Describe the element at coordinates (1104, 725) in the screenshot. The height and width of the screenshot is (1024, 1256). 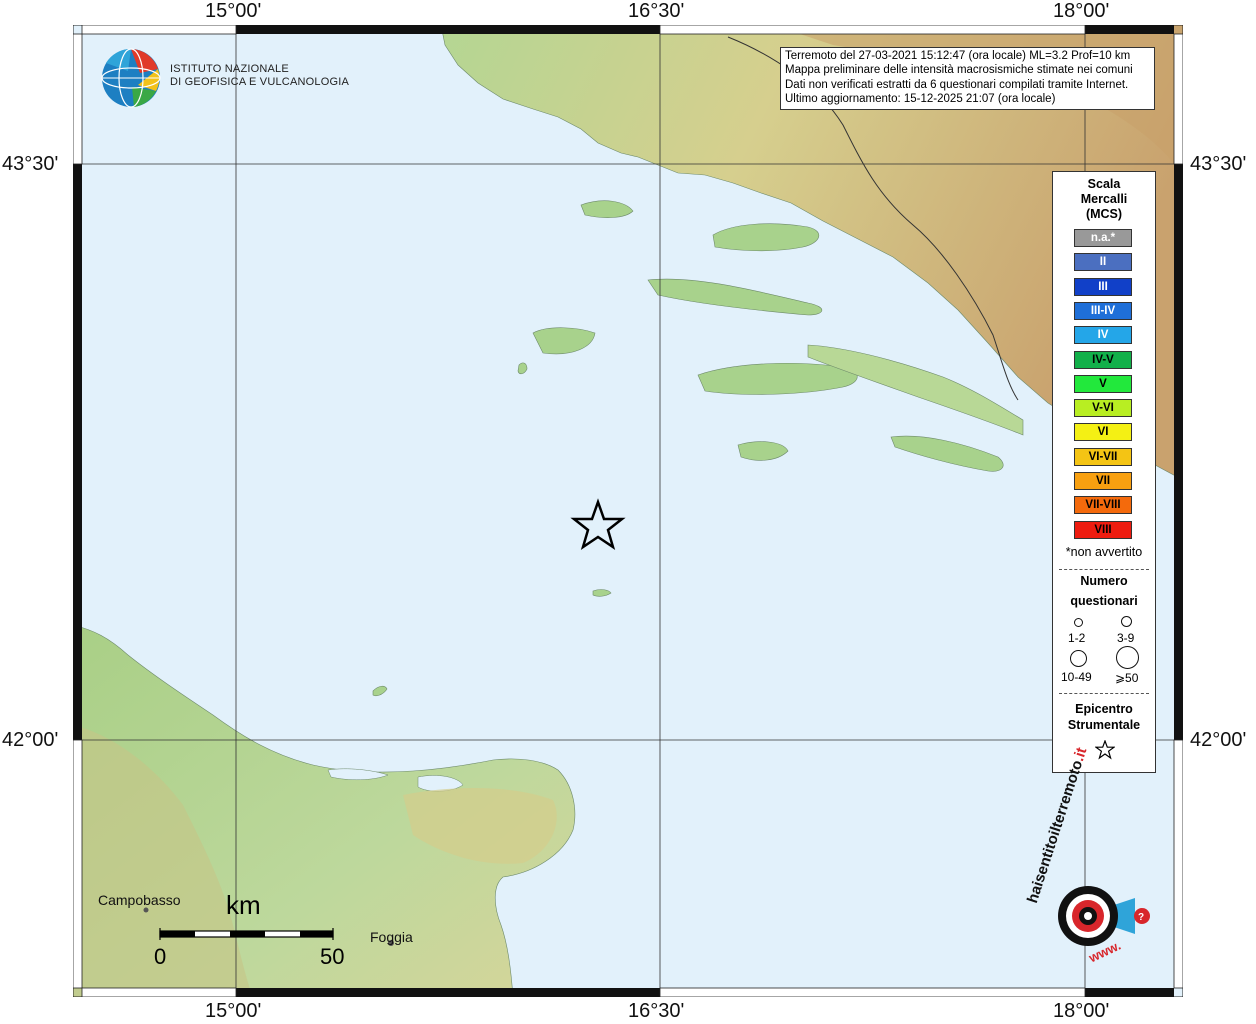
I see `epicenter-title-line2: Strumentale` at that location.